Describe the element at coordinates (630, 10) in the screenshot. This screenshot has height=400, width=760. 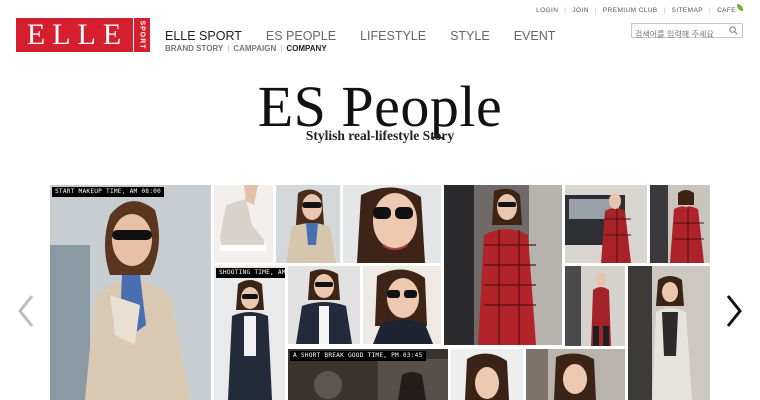
I see `premium-club-link: PREMIUM CLUB` at that location.